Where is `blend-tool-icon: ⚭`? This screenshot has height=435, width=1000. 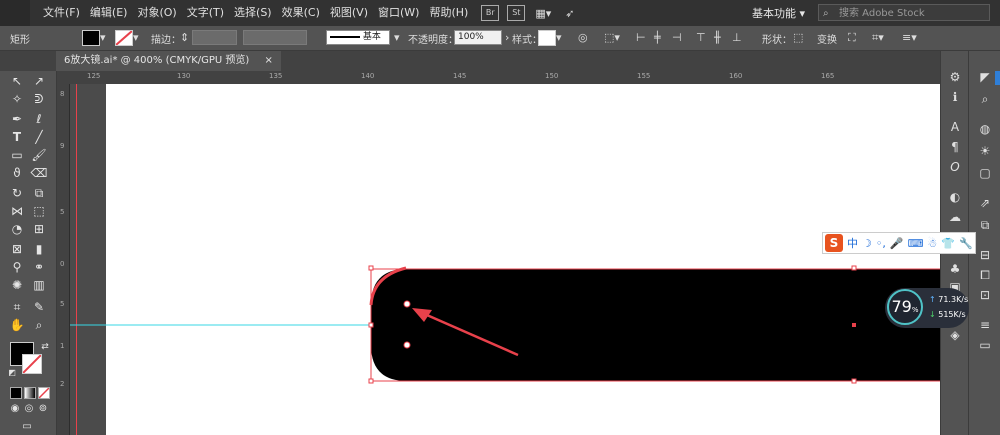
blend-tool-icon: ⚭ is located at coordinates (39, 267).